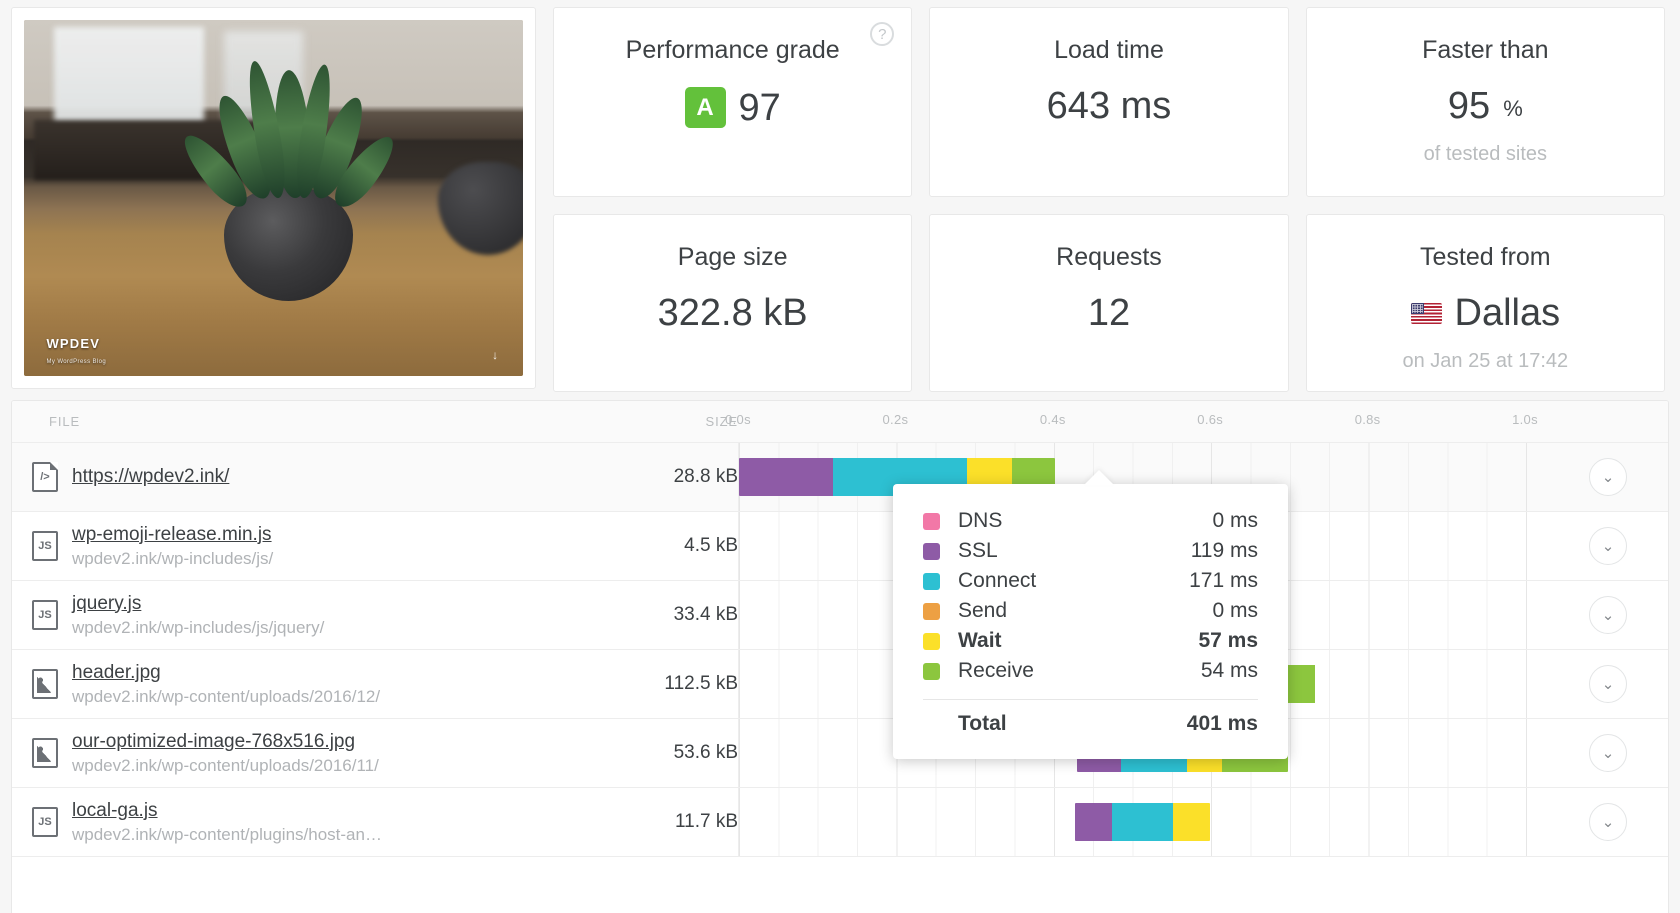 The height and width of the screenshot is (913, 1680). What do you see at coordinates (996, 670) in the screenshot?
I see `tooltip-label: Receive` at bounding box center [996, 670].